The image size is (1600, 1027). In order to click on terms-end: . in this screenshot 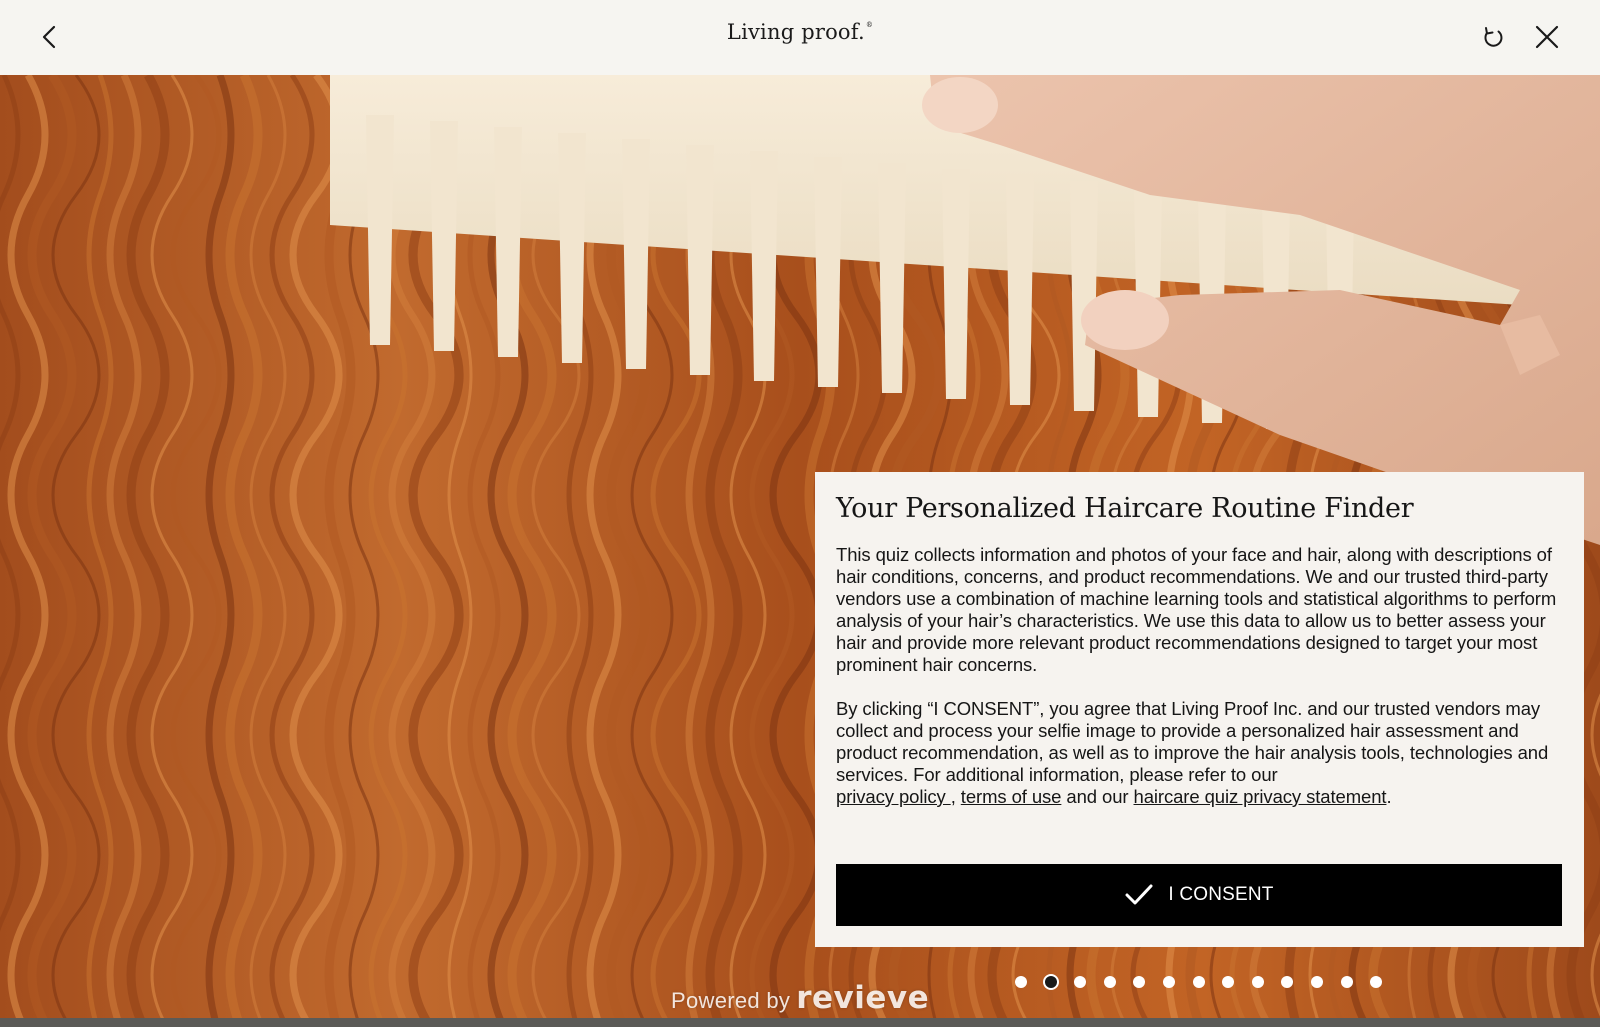, I will do `click(1389, 796)`.